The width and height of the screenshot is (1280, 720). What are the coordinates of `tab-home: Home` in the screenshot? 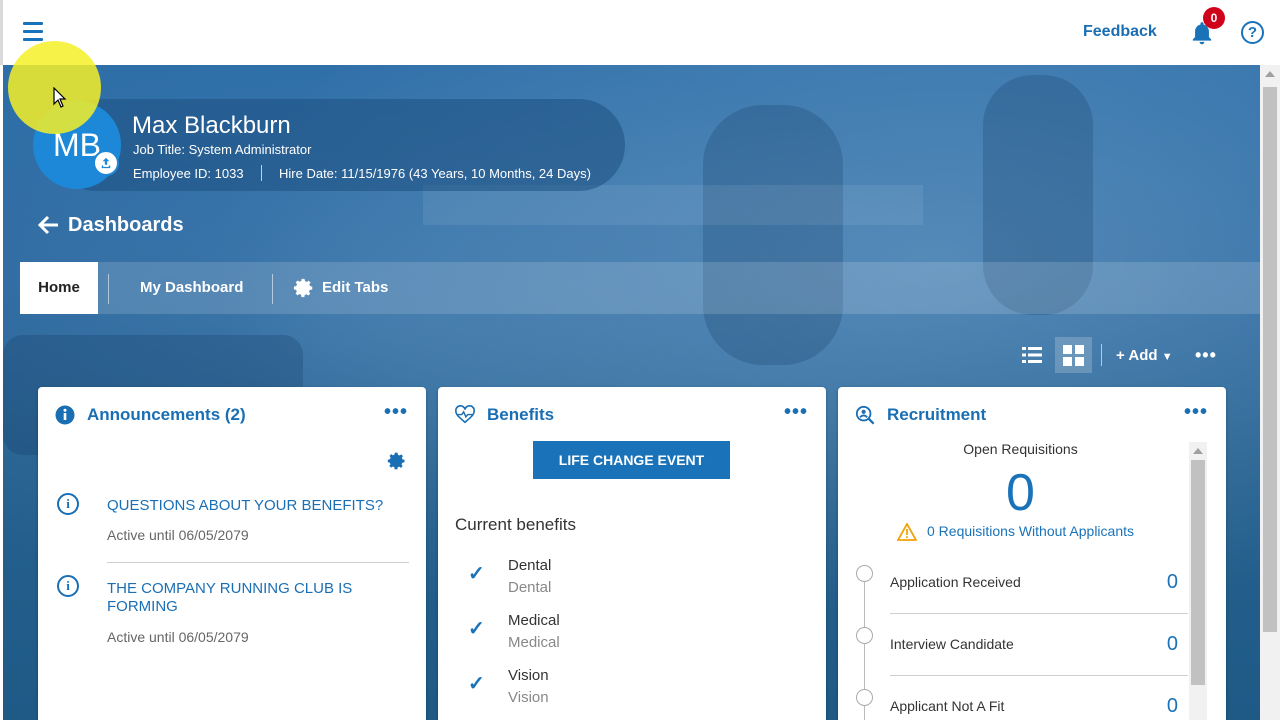 It's located at (59, 288).